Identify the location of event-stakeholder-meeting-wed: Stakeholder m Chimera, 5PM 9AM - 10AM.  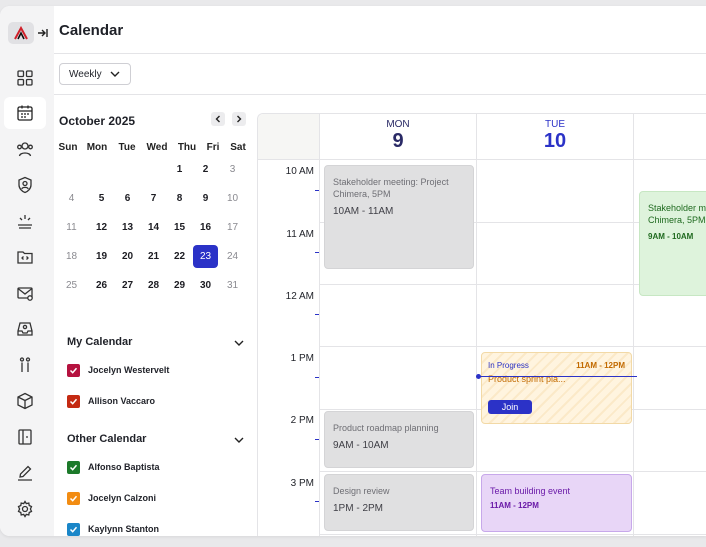
(672, 243).